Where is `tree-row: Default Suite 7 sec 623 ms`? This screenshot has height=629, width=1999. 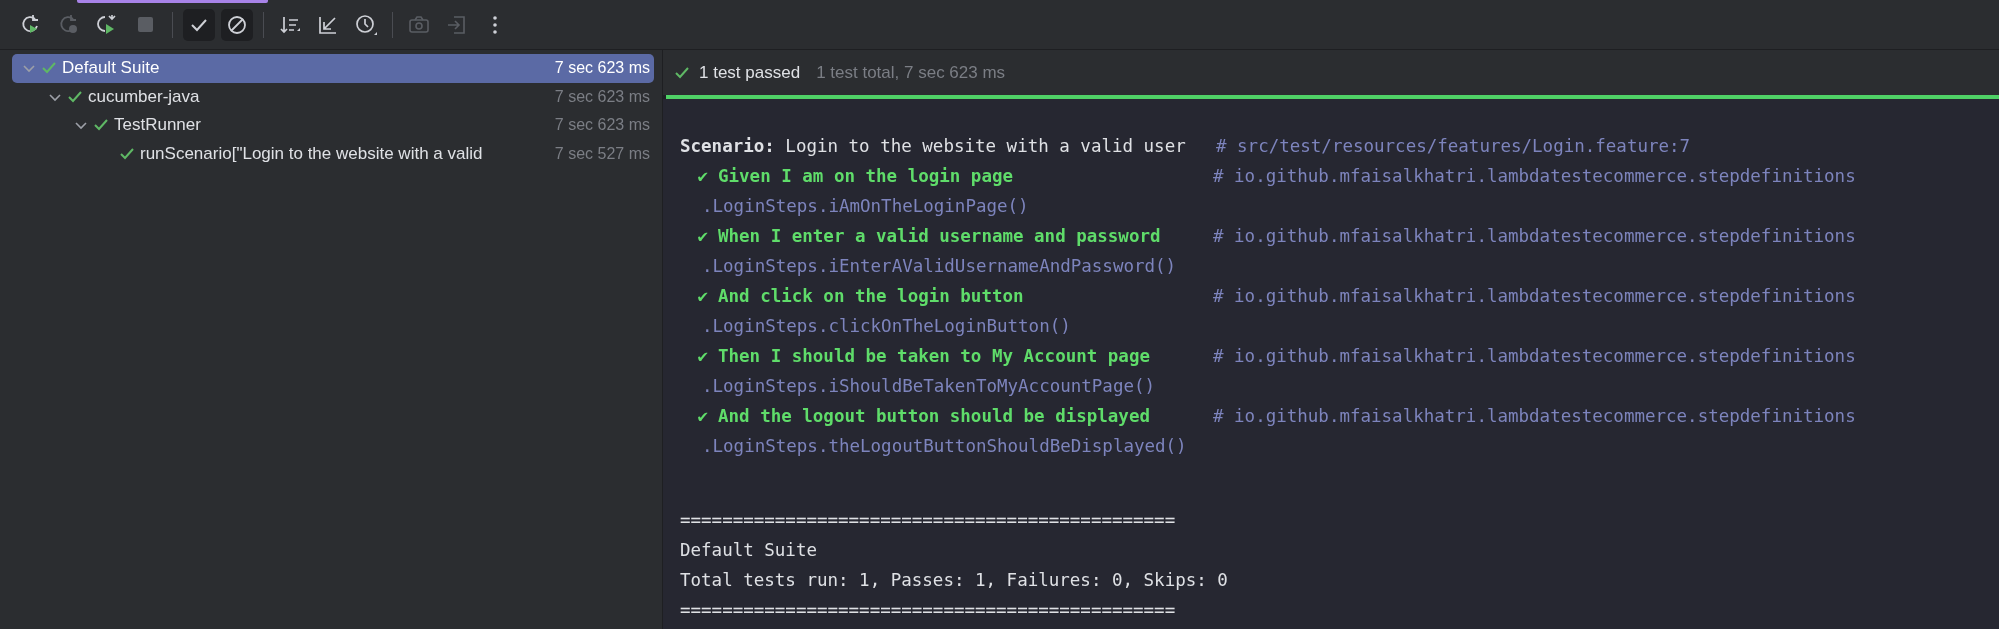 tree-row: Default Suite 7 sec 623 ms is located at coordinates (333, 68).